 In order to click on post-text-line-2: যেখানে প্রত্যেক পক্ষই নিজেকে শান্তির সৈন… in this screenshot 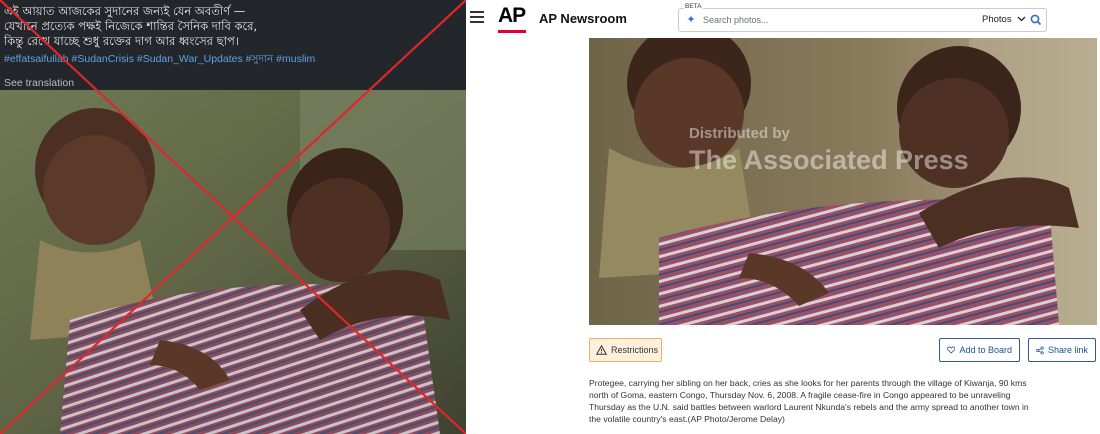, I will do `click(131, 26)`.